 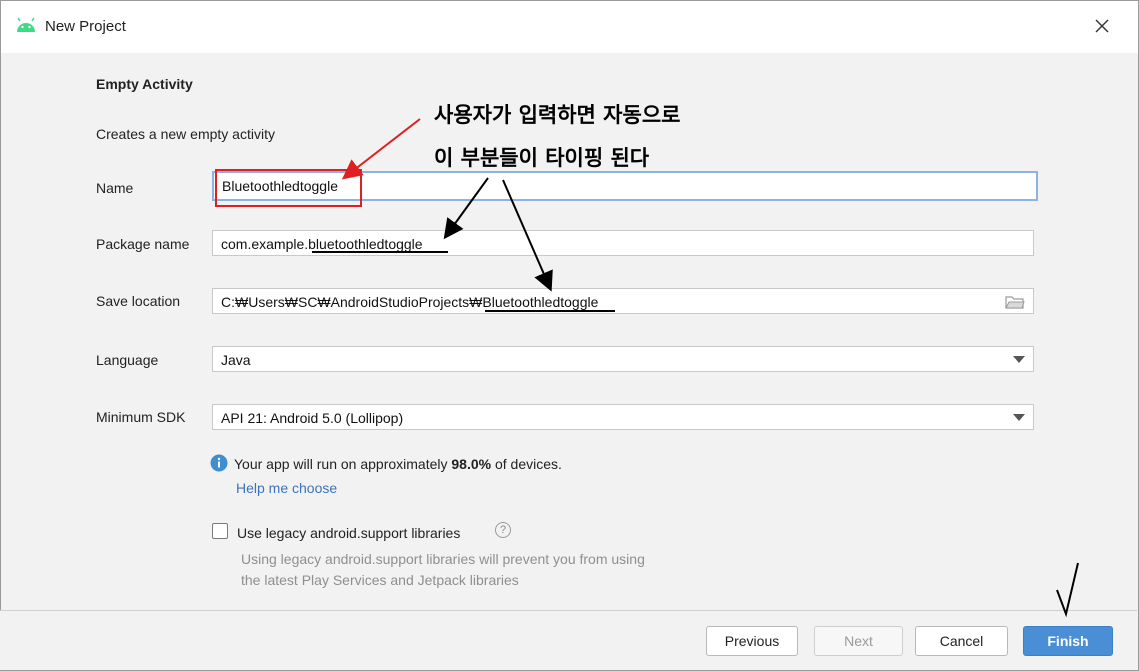 I want to click on android-icon, so click(x=26, y=24).